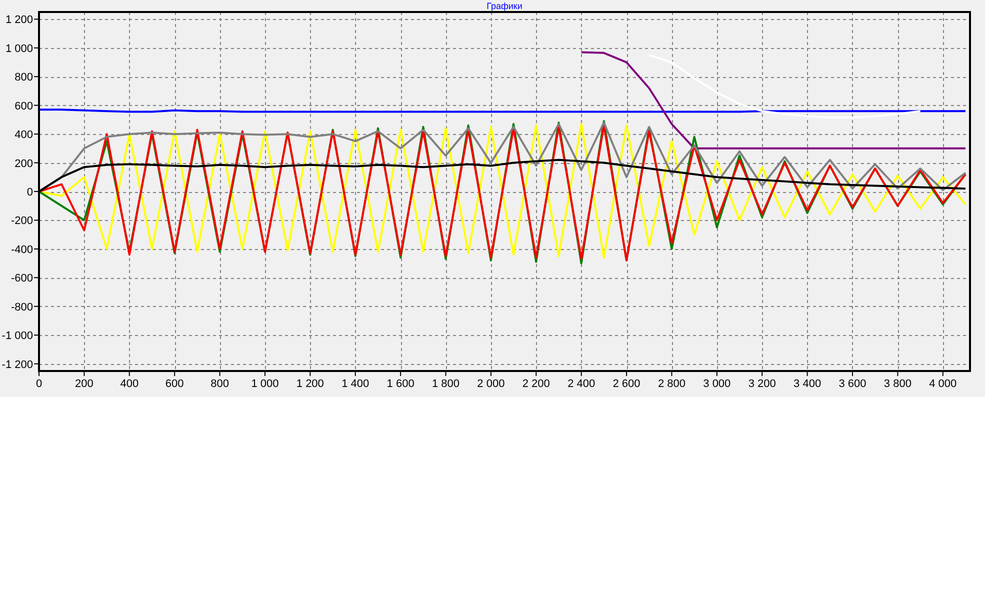 The height and width of the screenshot is (610, 985). What do you see at coordinates (21, 250) in the screenshot?
I see `y-tick-label: -400` at bounding box center [21, 250].